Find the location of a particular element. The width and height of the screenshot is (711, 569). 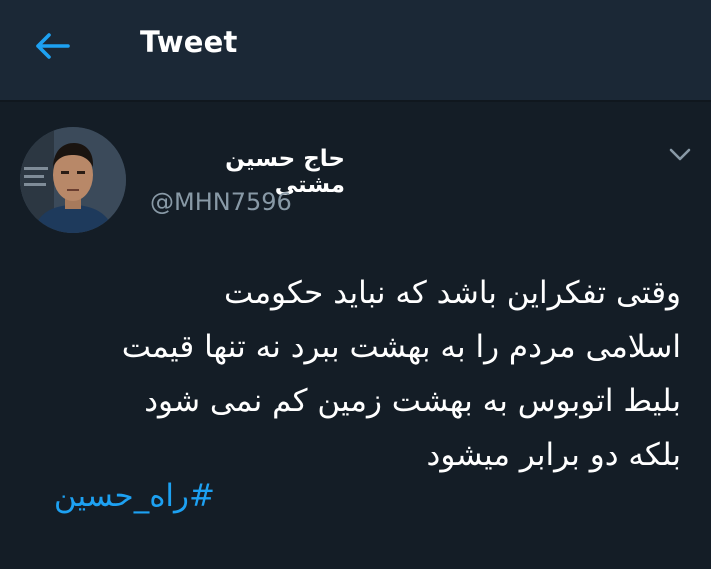

hashtag-link: #راه_حسین is located at coordinates (134, 496).